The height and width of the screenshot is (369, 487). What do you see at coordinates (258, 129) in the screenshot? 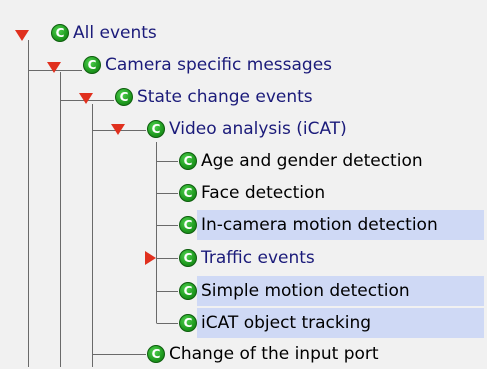
I see `tree-node-label: Video analysis (iCAT)` at bounding box center [258, 129].